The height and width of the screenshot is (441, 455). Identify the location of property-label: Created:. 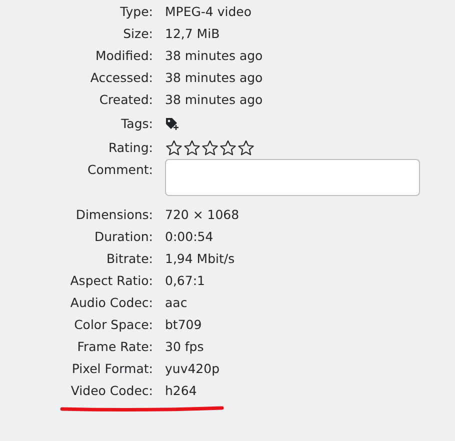
(126, 100).